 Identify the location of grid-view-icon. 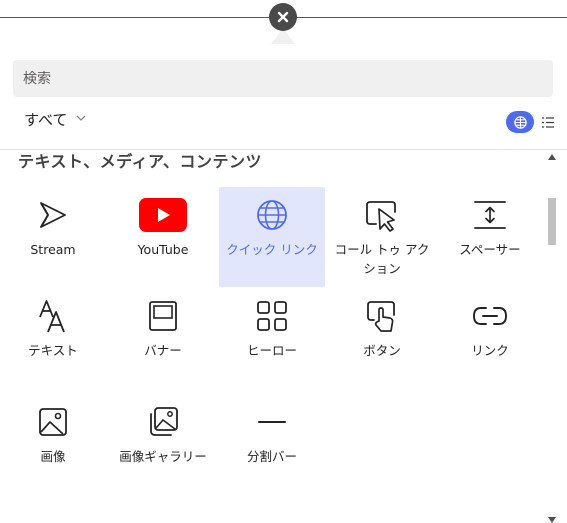
(520, 122).